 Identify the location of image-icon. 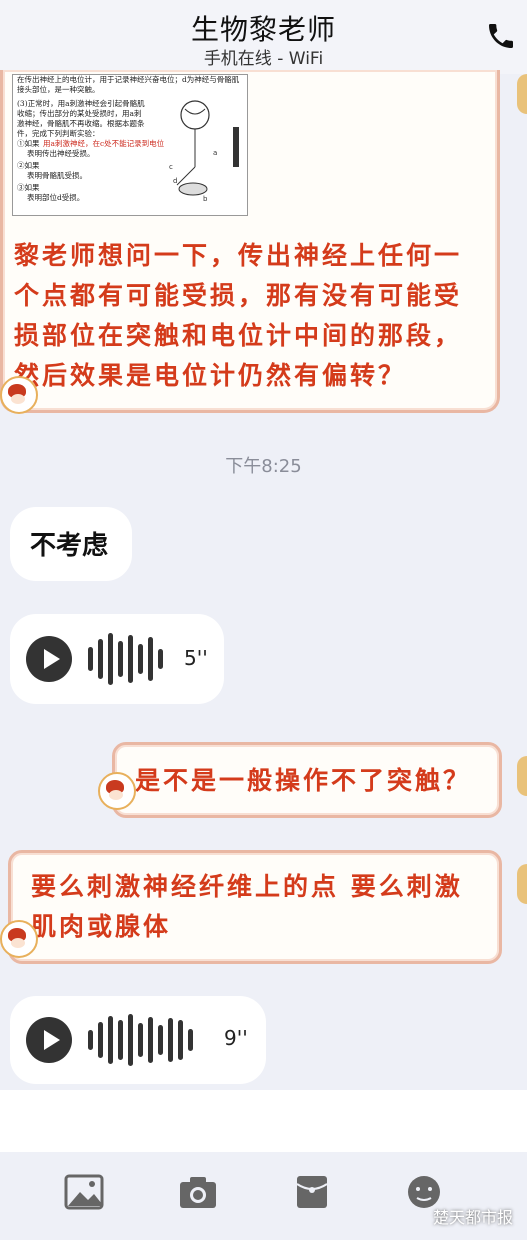
(84, 1192).